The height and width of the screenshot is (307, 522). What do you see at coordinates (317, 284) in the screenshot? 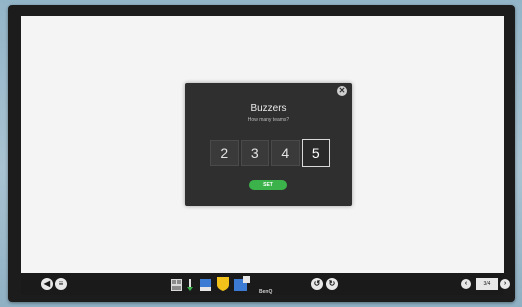
I see `undo-icon: ↺` at bounding box center [317, 284].